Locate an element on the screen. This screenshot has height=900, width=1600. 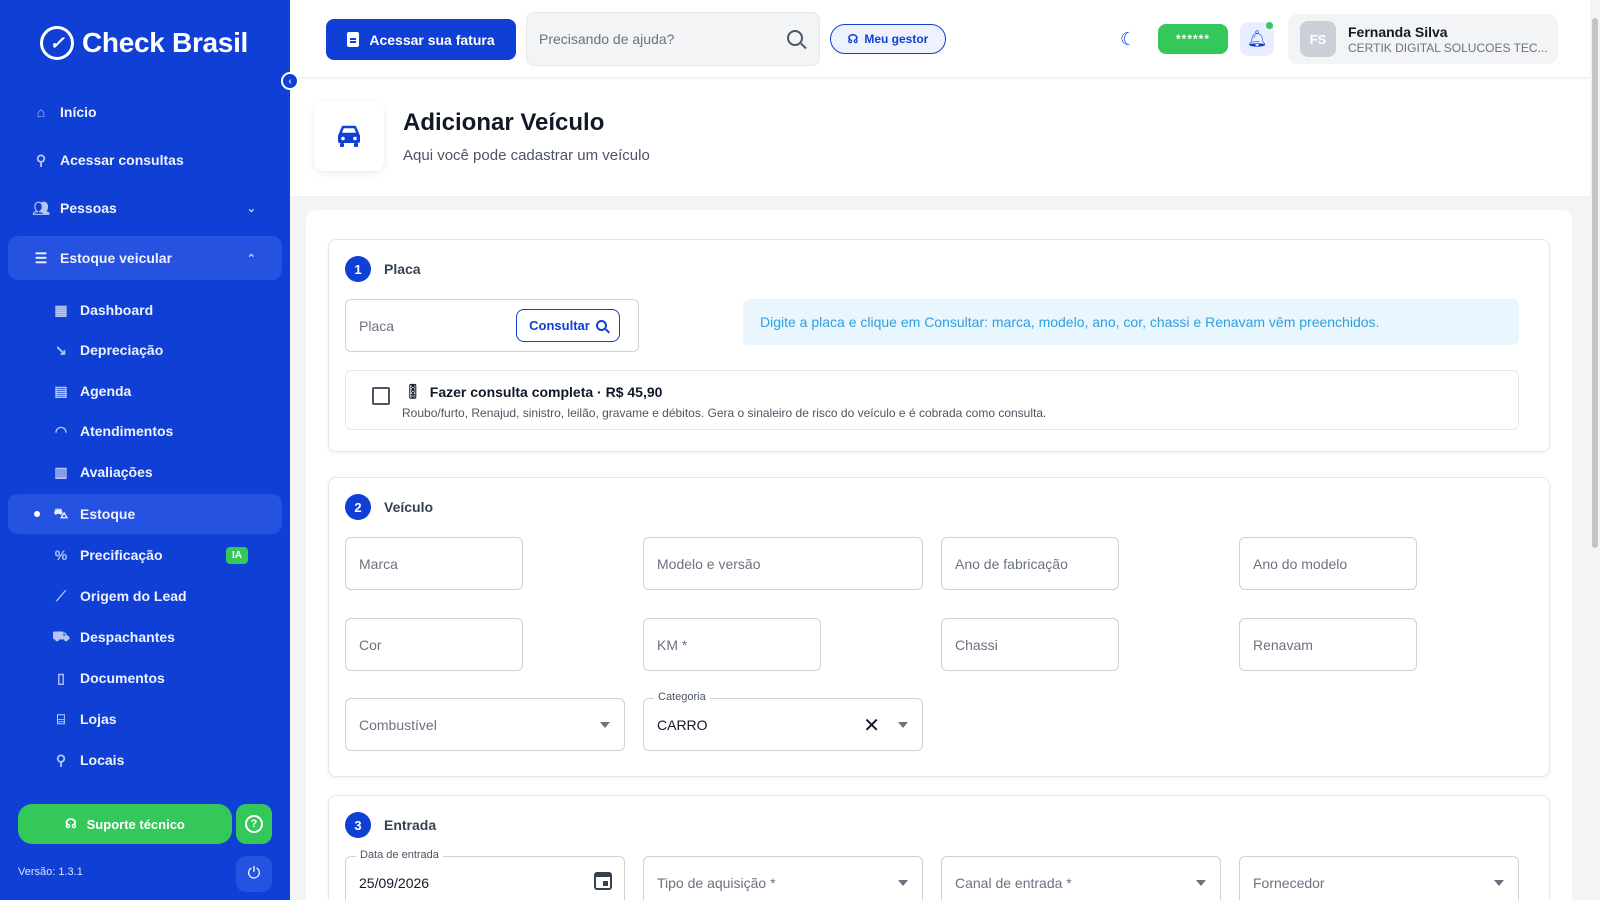
ia-badge: IA is located at coordinates (237, 555).